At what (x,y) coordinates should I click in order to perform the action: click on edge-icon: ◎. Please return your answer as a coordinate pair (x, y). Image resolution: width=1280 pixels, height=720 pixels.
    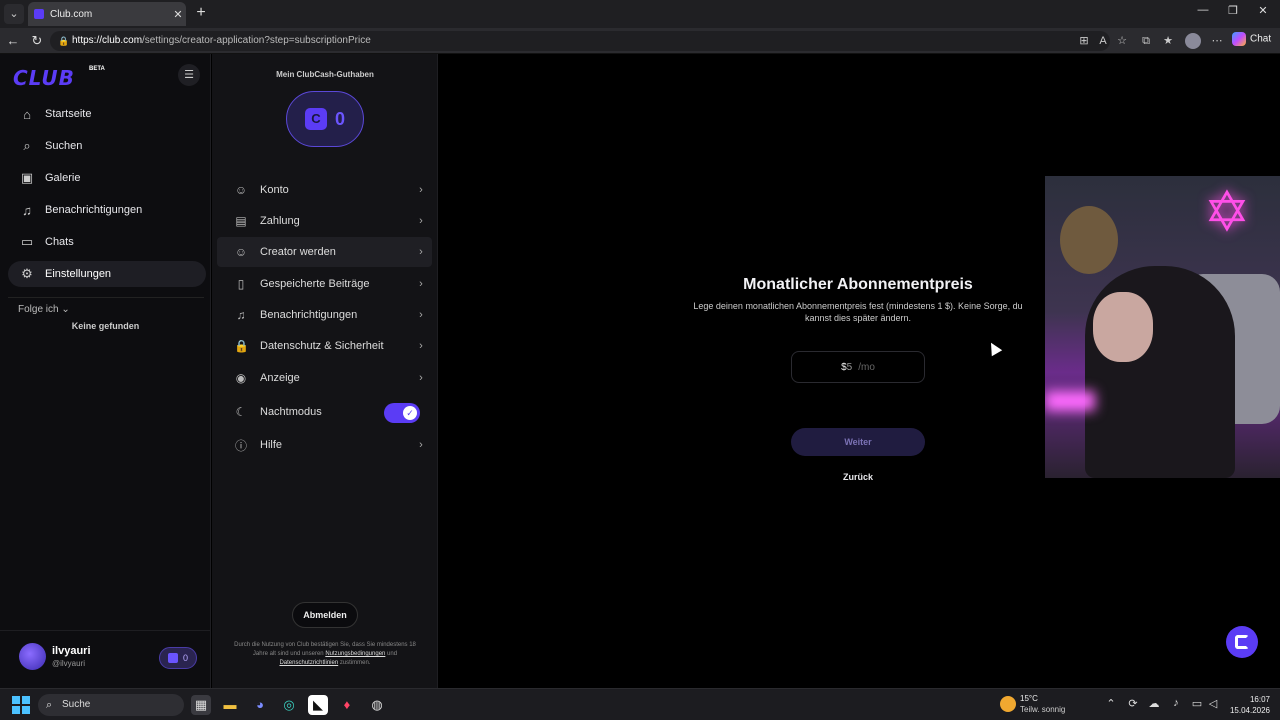
    Looking at the image, I should click on (289, 705).